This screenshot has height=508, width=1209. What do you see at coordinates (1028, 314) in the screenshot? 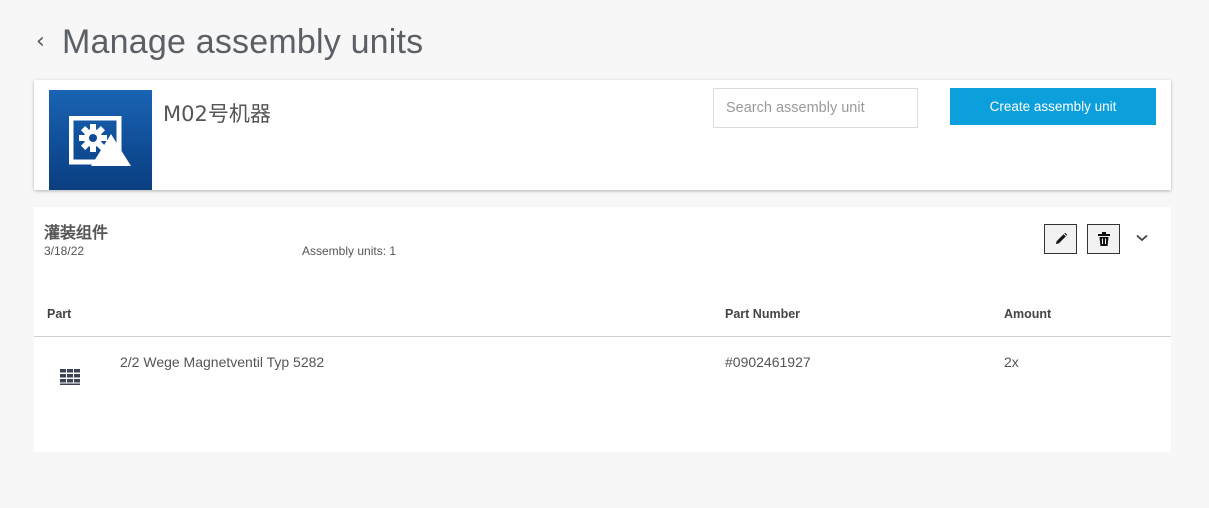
I see `column-header-amount: Amount` at bounding box center [1028, 314].